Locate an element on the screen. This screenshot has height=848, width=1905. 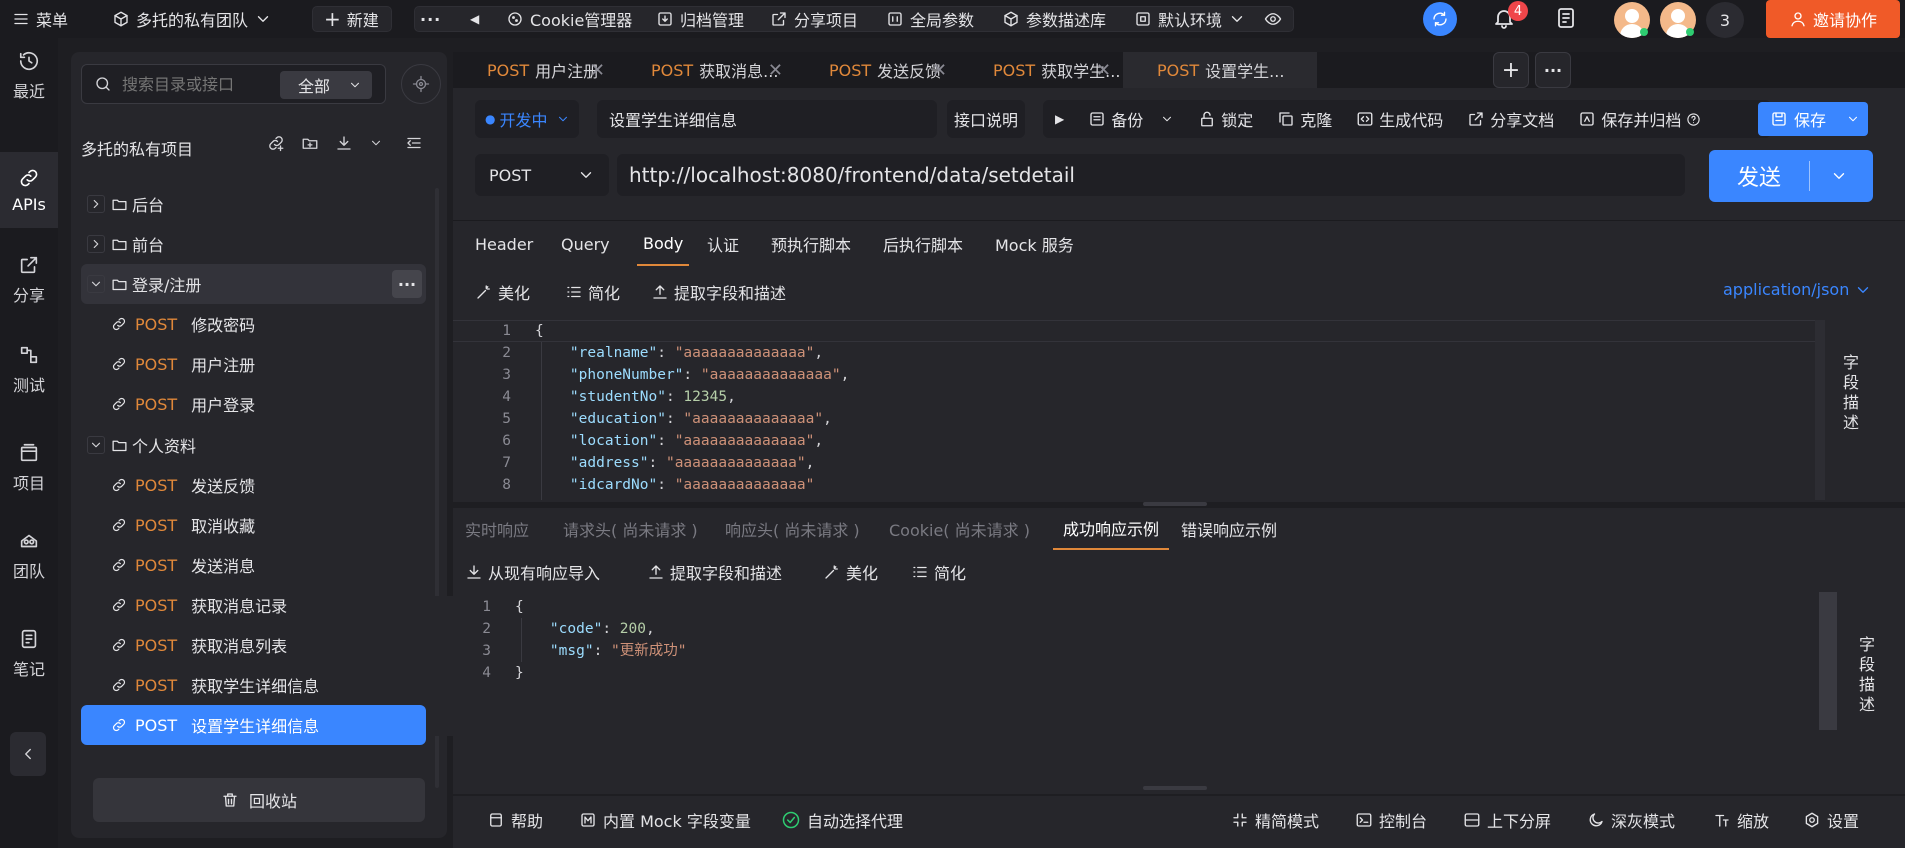
tree-api-item: POST 发送反馈 is located at coordinates (253, 485).